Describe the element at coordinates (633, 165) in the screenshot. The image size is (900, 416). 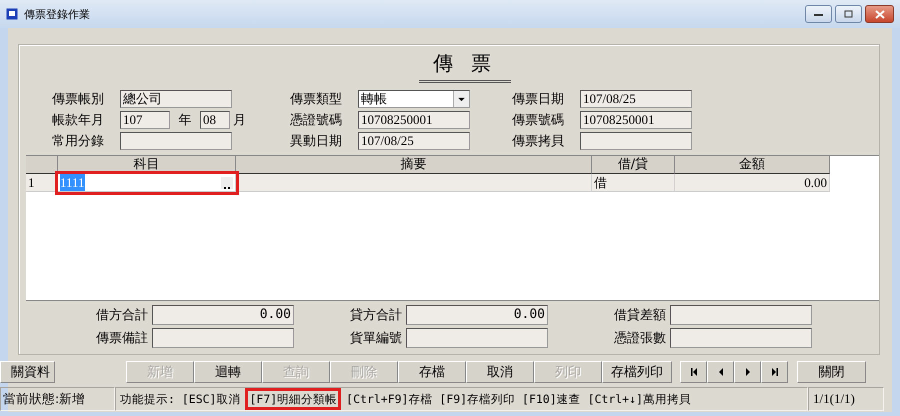
I see `column-header: 借/貸` at that location.